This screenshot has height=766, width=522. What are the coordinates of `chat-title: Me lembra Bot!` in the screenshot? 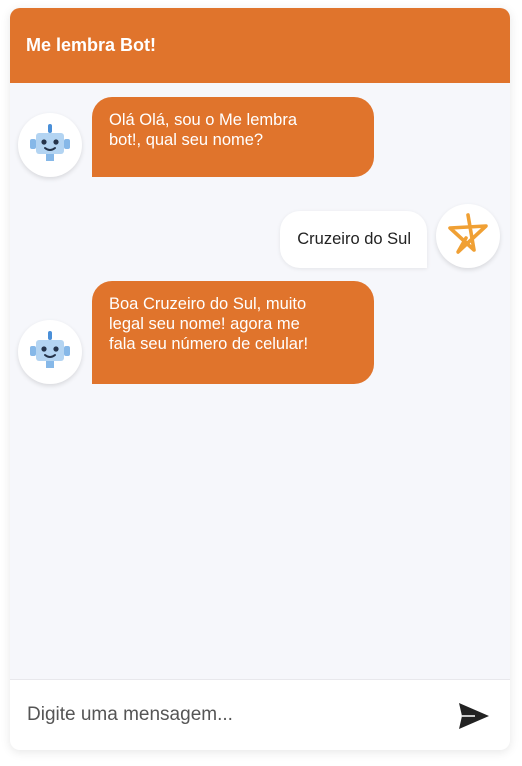 It's located at (91, 45).